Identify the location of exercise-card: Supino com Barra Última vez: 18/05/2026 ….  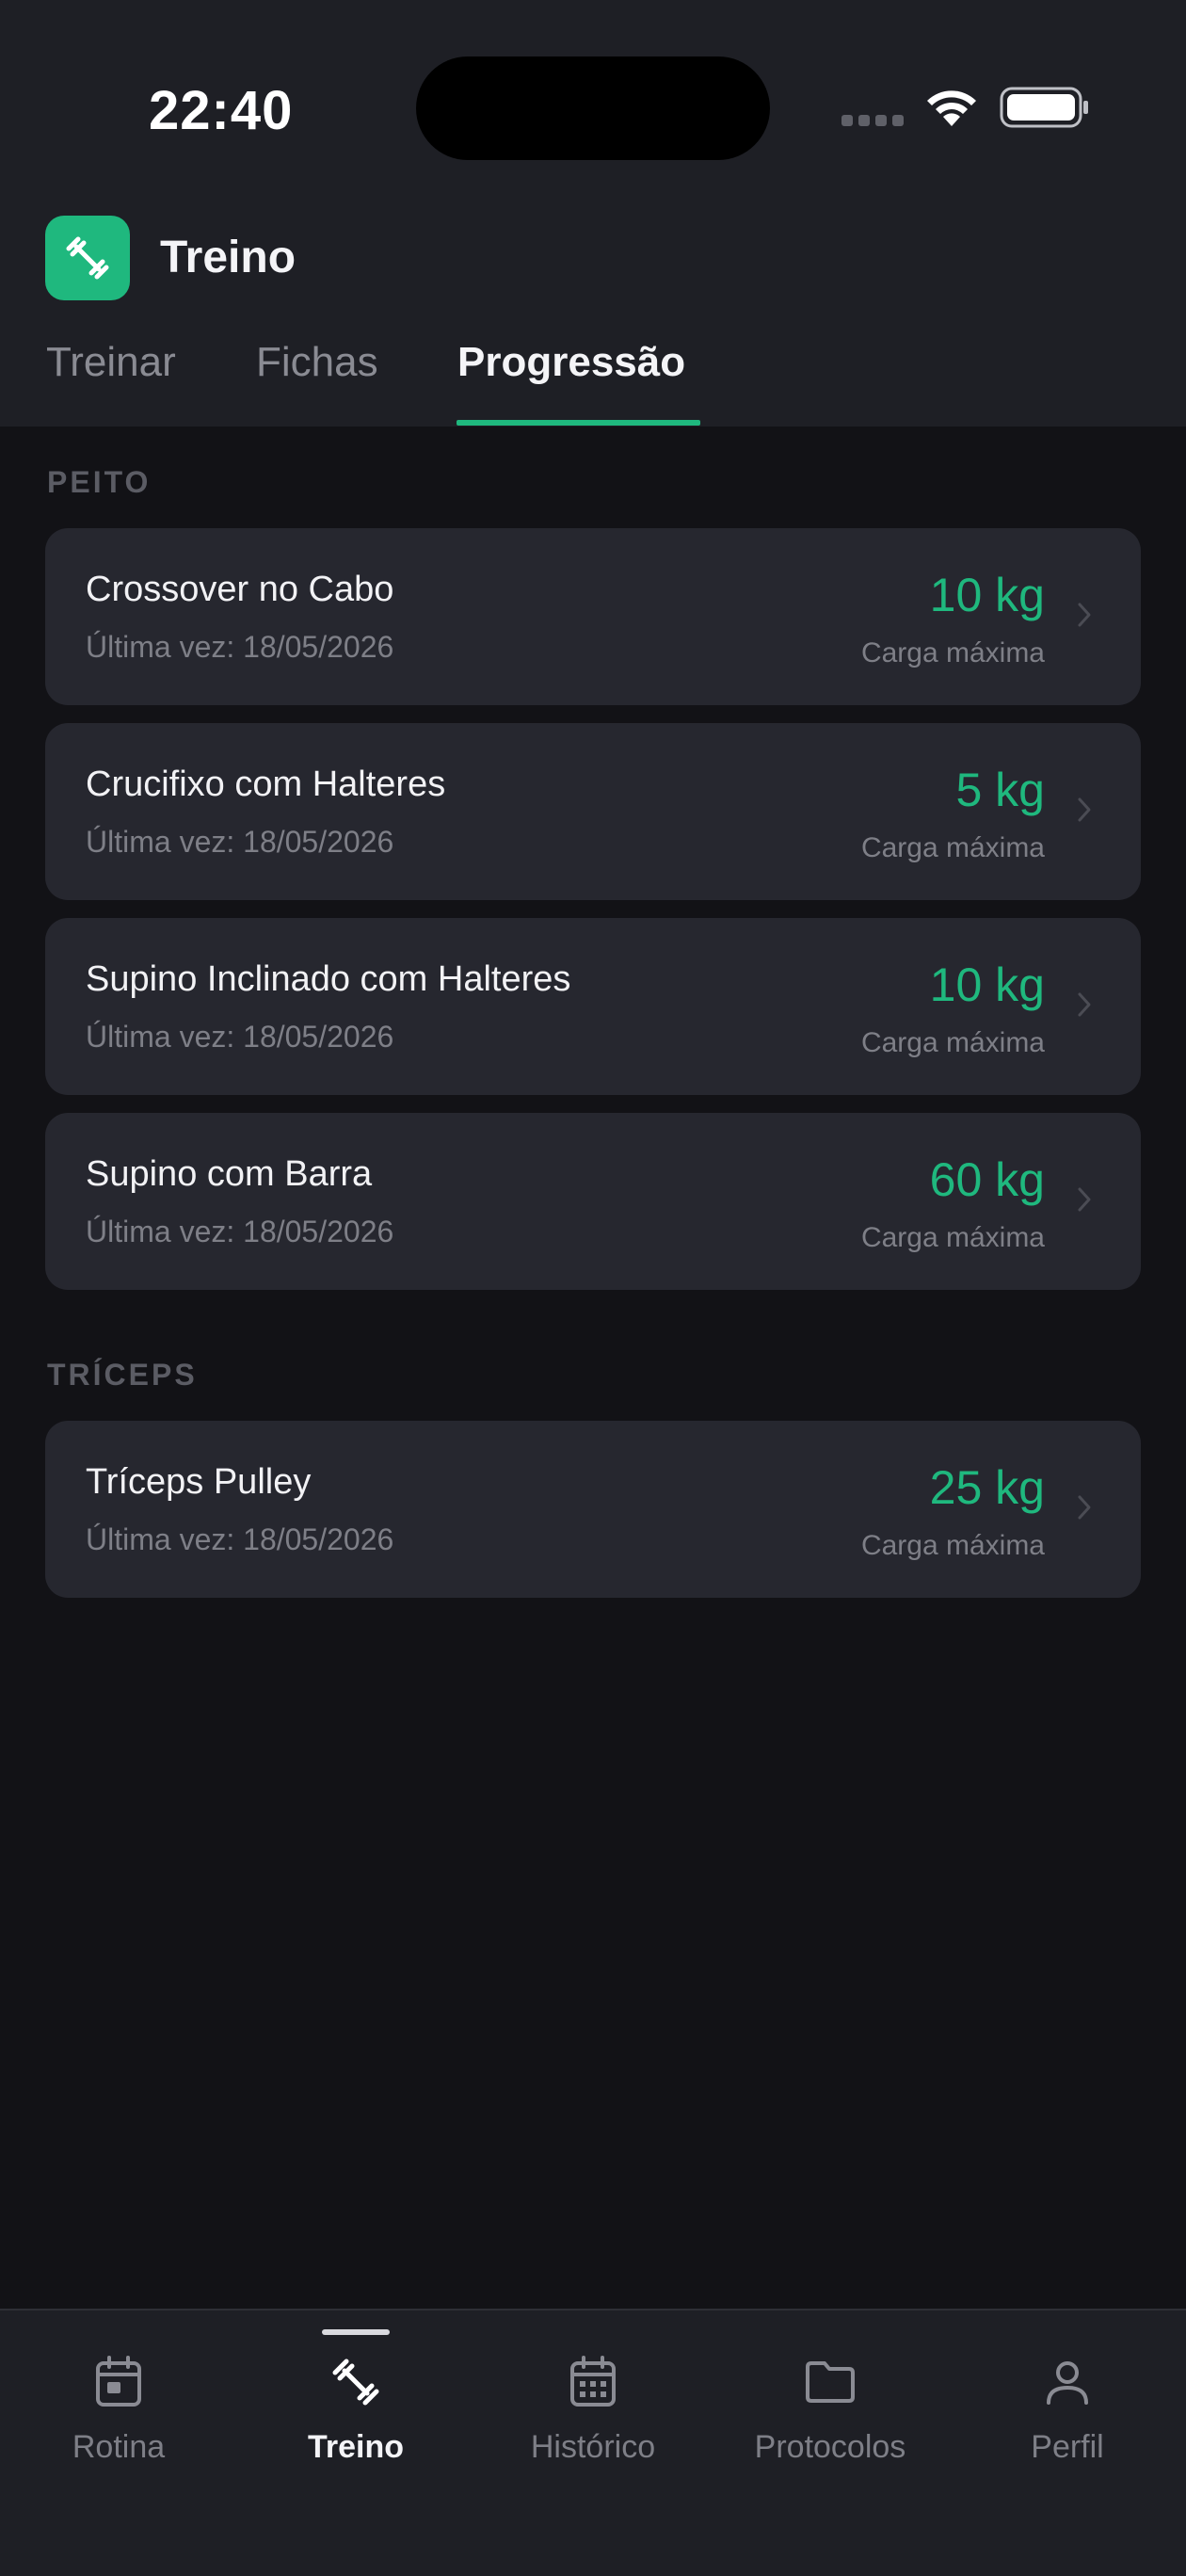
(593, 1201).